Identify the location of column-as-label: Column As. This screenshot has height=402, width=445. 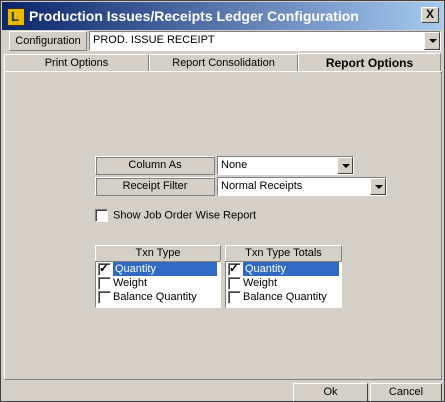
(155, 165).